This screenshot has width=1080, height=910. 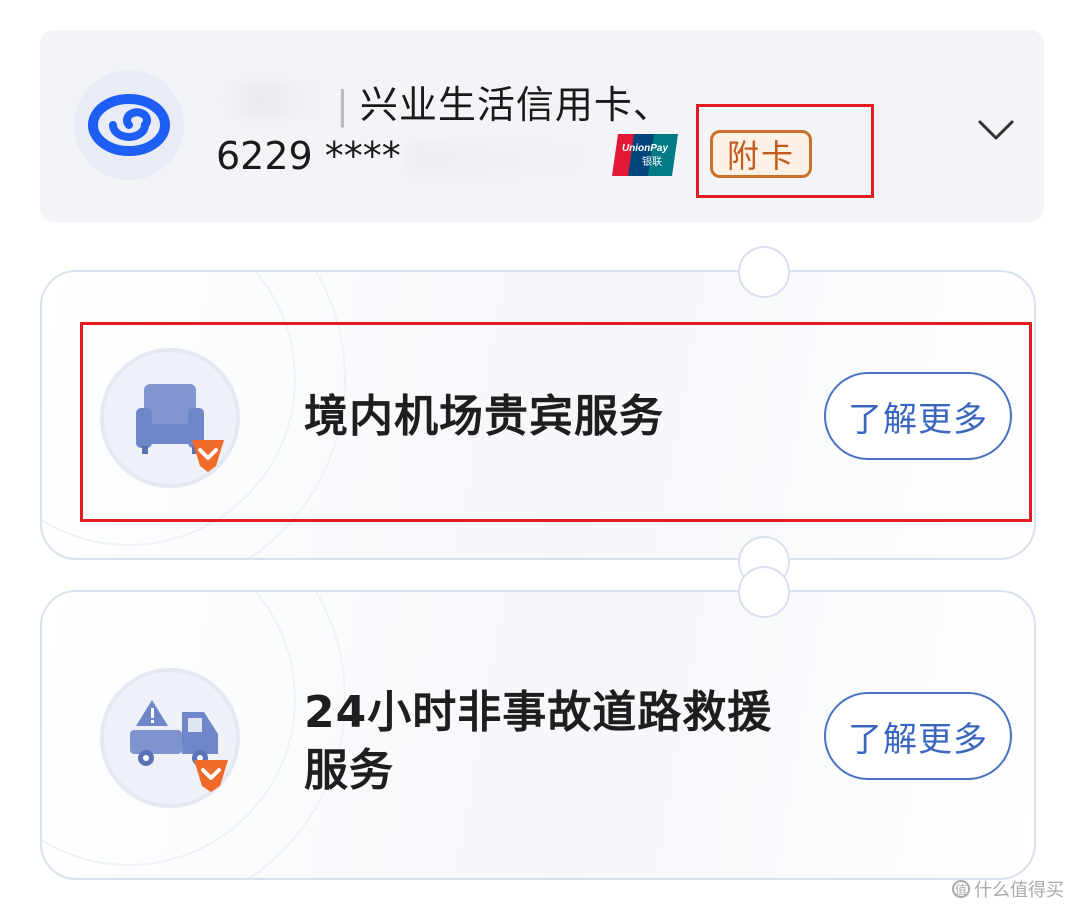 I want to click on masked-number, so click(x=503, y=159).